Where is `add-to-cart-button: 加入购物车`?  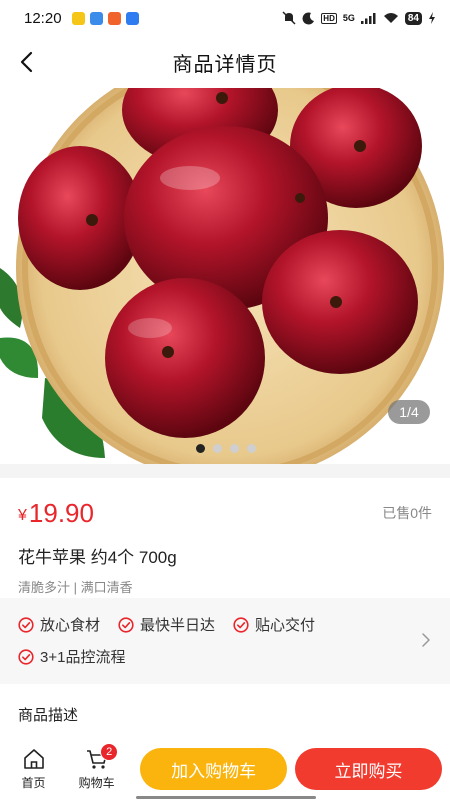 add-to-cart-button: 加入购物车 is located at coordinates (214, 769).